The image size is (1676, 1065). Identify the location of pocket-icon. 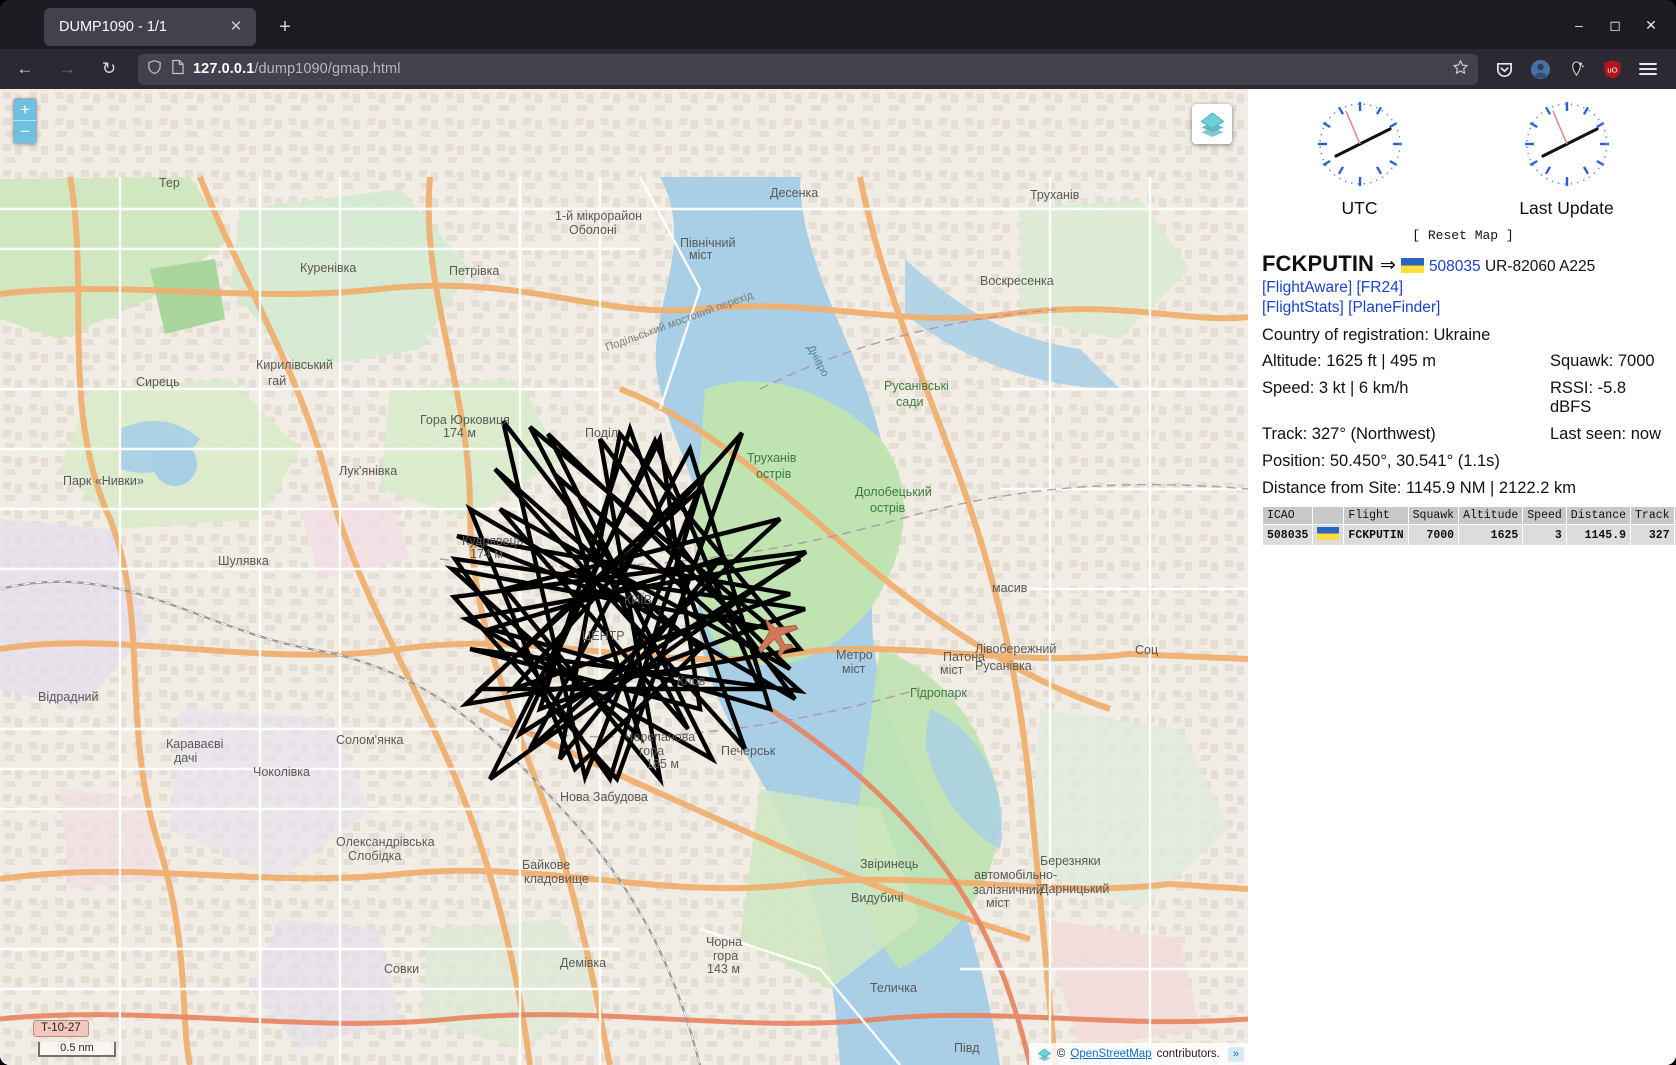
(1504, 69).